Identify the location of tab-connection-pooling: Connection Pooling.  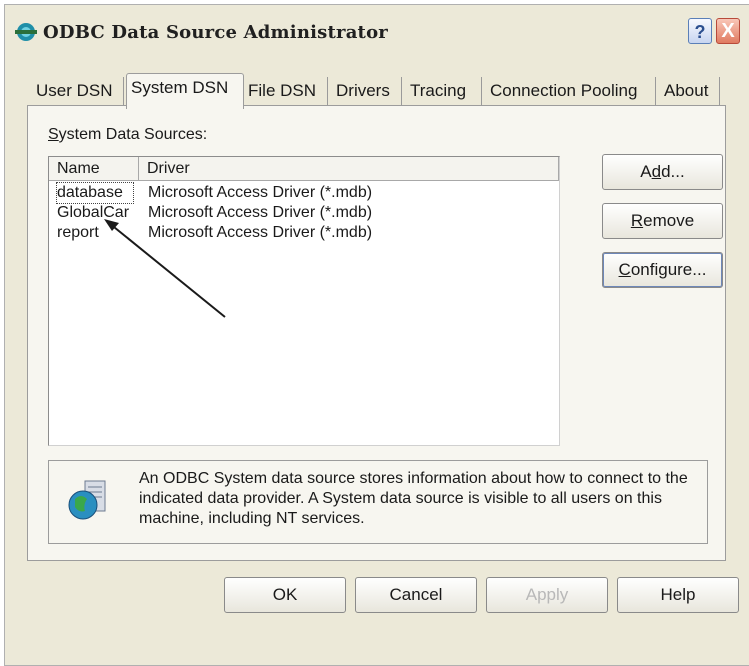
(571, 92).